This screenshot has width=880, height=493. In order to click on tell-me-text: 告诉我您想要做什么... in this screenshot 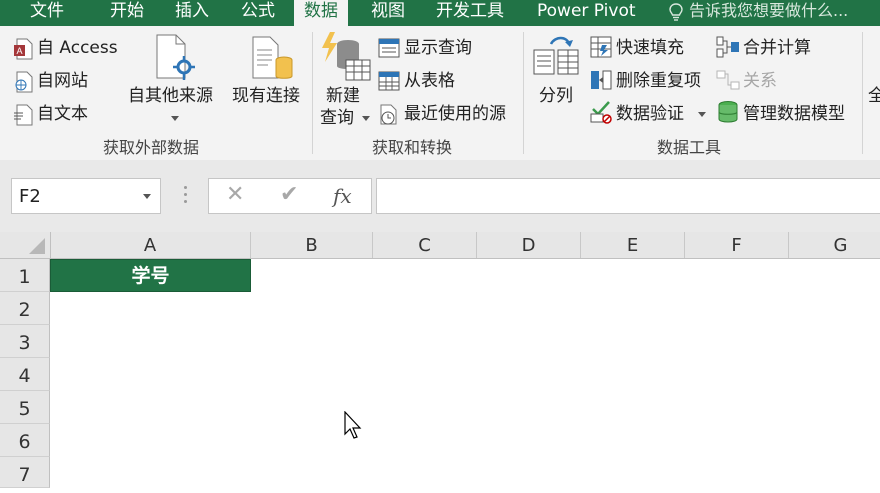, I will do `click(769, 10)`.